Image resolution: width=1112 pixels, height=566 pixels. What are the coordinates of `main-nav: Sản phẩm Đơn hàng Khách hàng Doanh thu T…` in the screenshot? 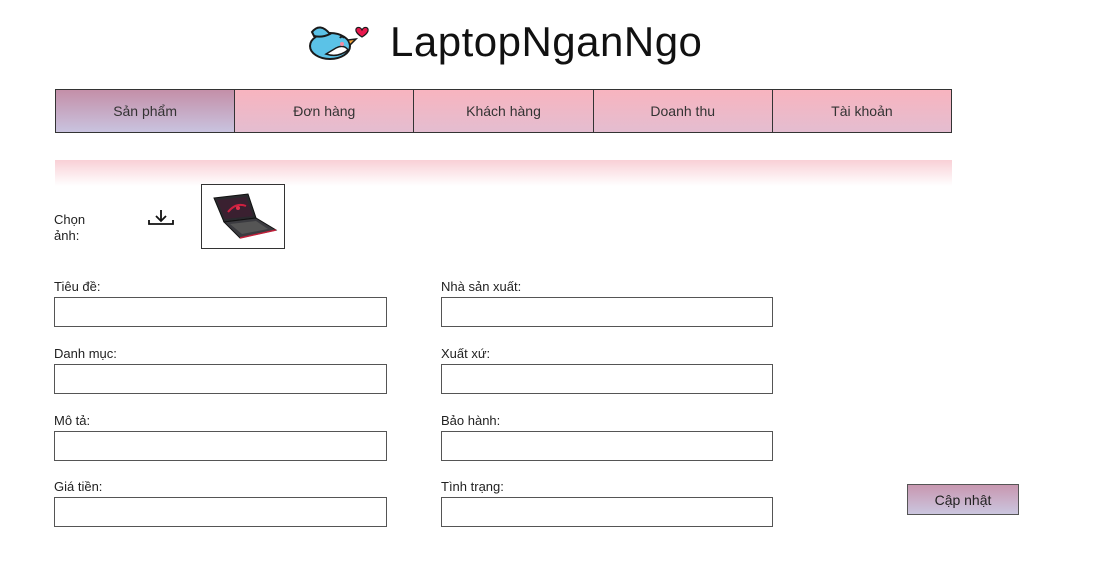 It's located at (503, 111).